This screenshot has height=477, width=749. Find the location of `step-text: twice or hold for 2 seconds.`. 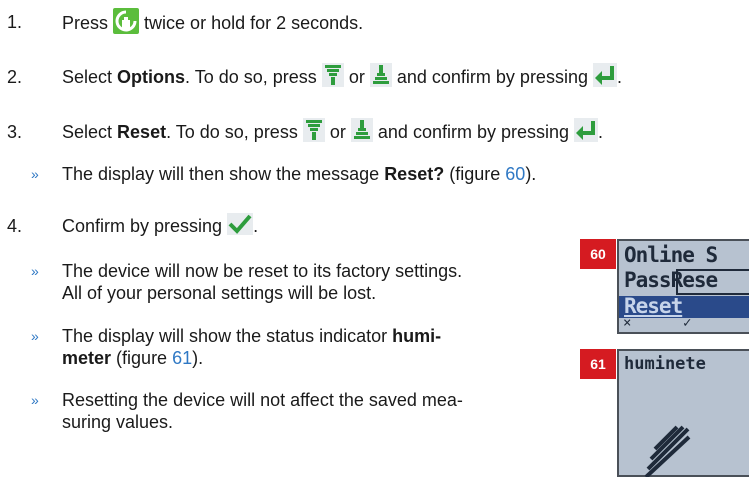

step-text: twice or hold for 2 seconds. is located at coordinates (254, 22).